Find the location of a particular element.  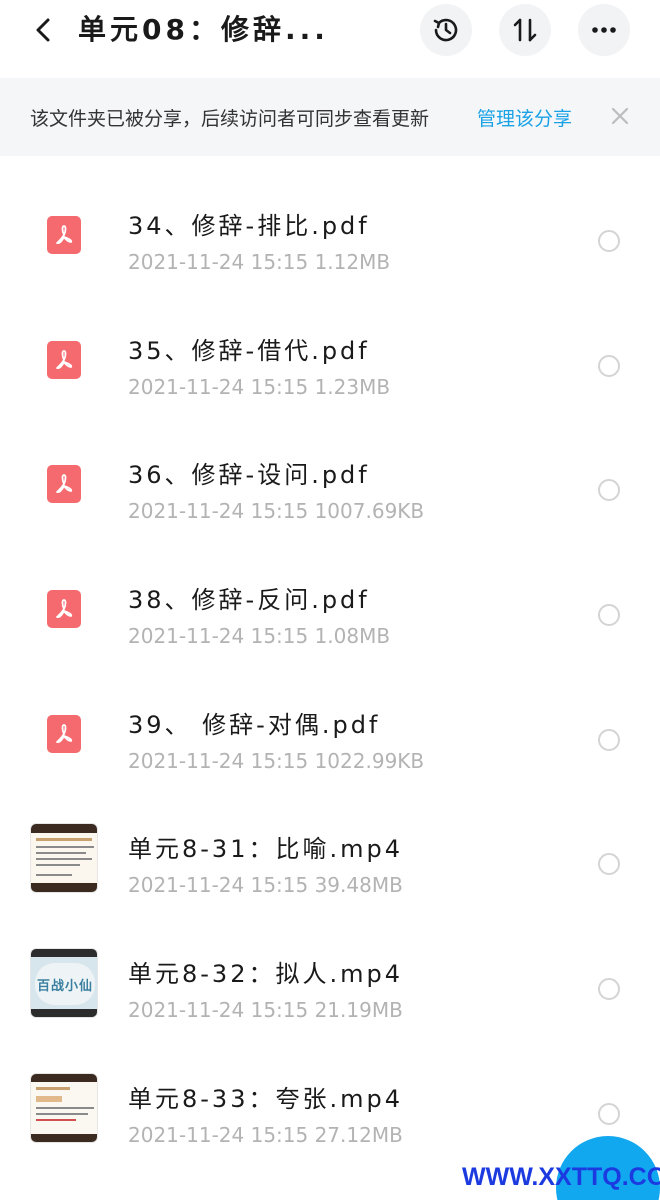

file-meta: 2021-11-24 15:15 1.08MB is located at coordinates (259, 636).